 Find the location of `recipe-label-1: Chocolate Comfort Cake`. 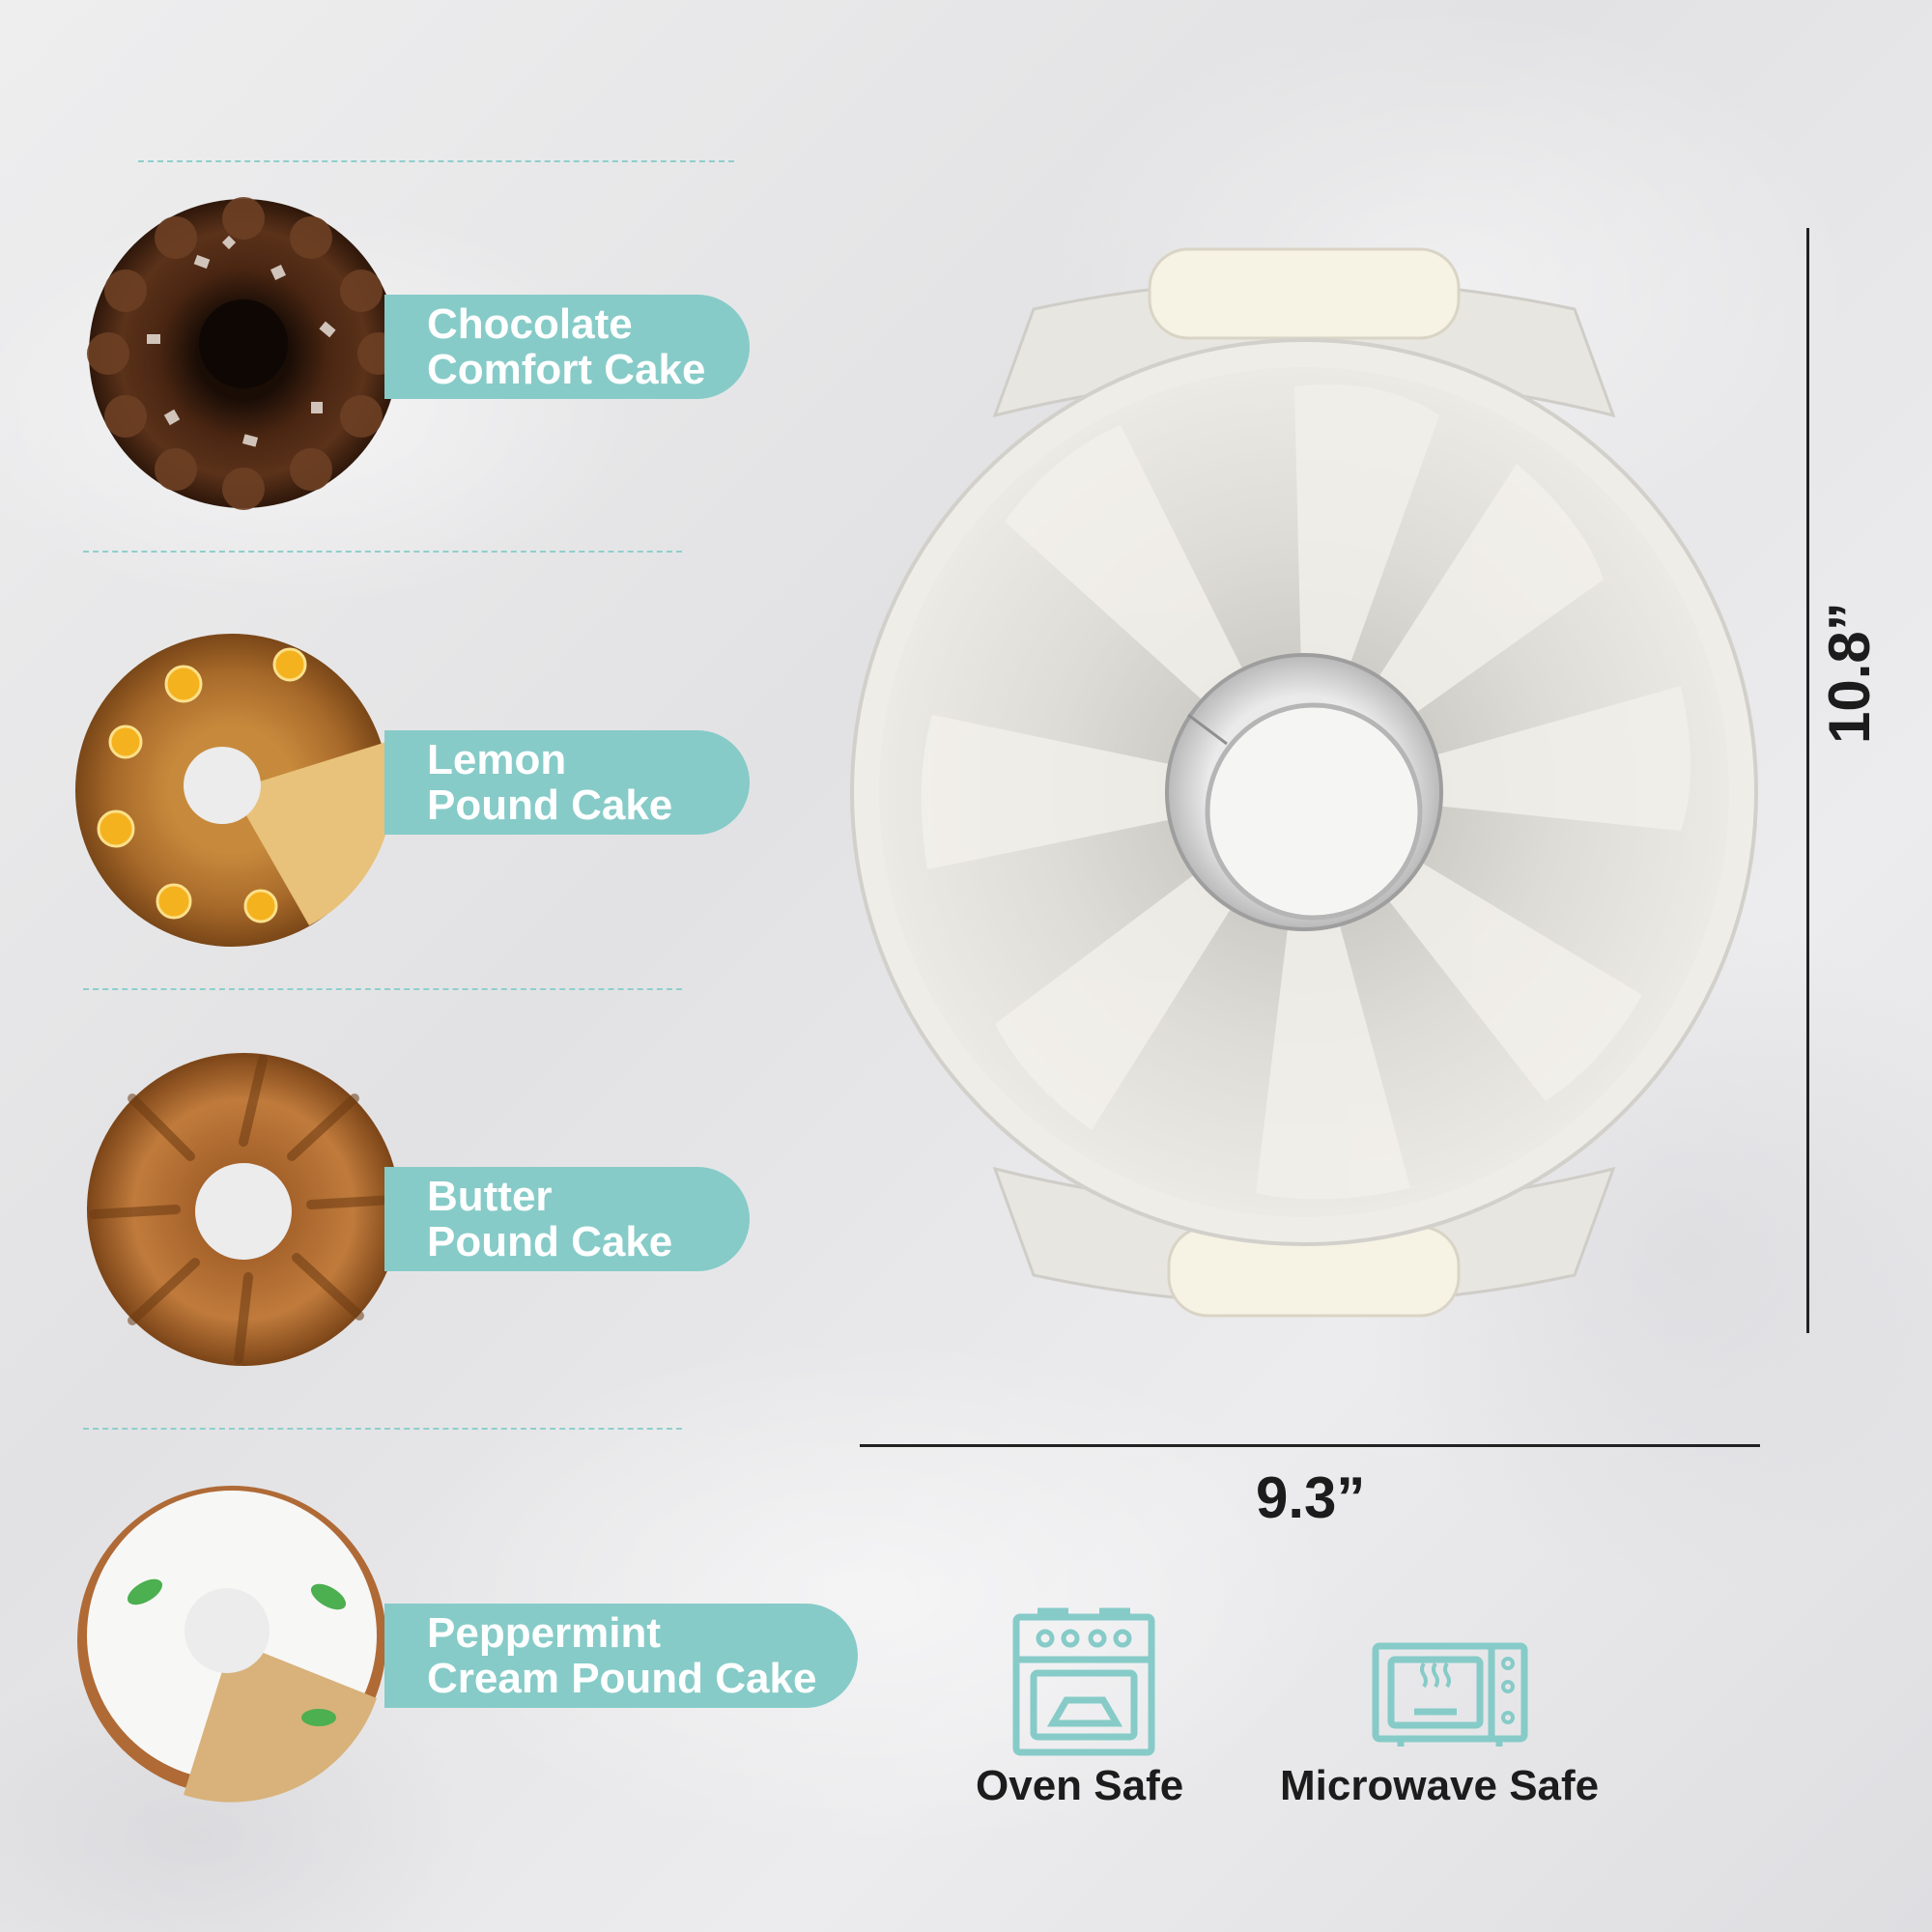

recipe-label-1: Chocolate Comfort Cake is located at coordinates (567, 347).